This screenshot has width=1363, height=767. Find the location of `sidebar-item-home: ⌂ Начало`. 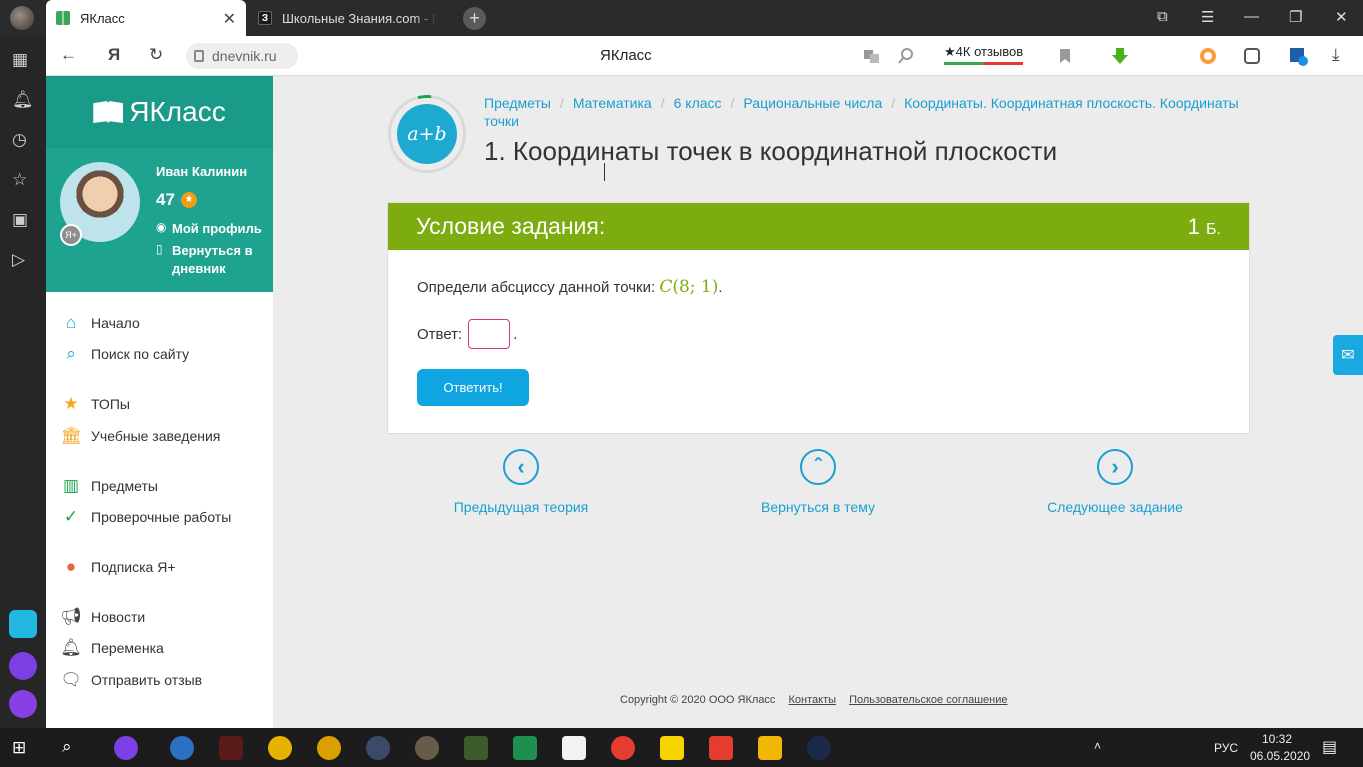

sidebar-item-home: ⌂ Начало is located at coordinates (100, 323).